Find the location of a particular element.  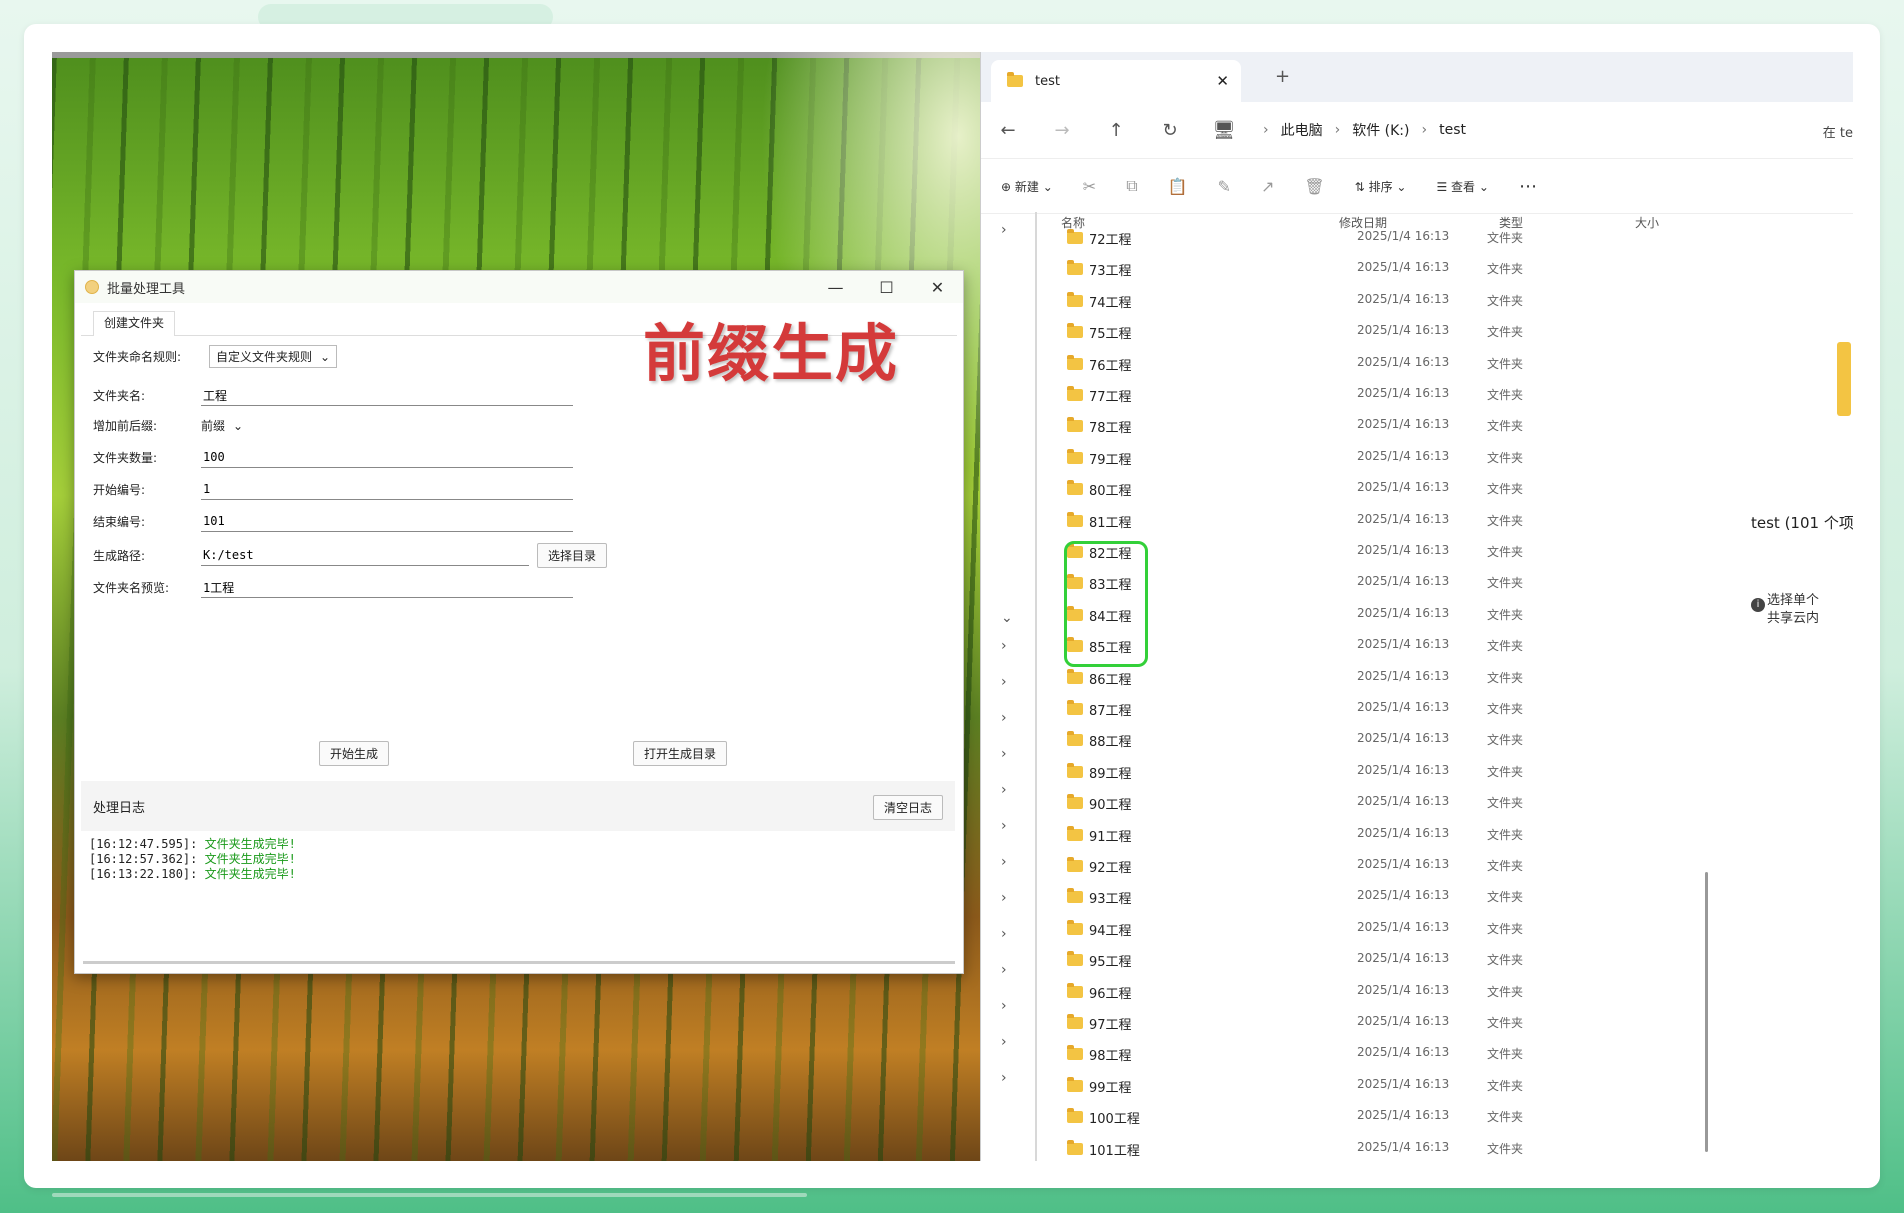

end-number-input is located at coordinates (387, 521).